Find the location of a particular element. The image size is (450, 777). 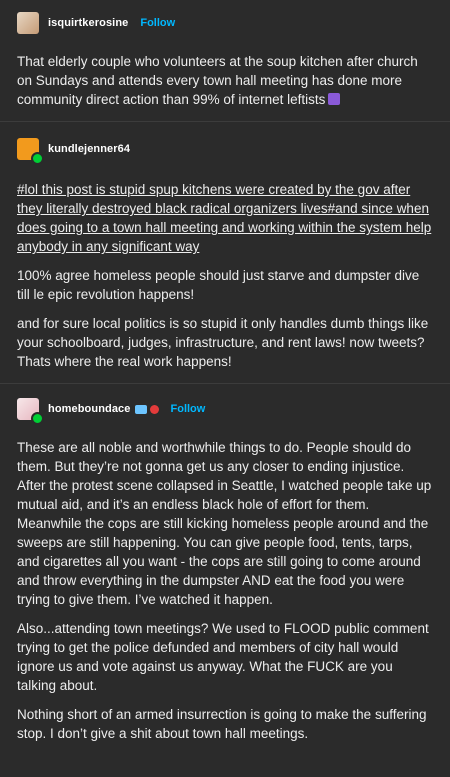

badges is located at coordinates (146, 409).